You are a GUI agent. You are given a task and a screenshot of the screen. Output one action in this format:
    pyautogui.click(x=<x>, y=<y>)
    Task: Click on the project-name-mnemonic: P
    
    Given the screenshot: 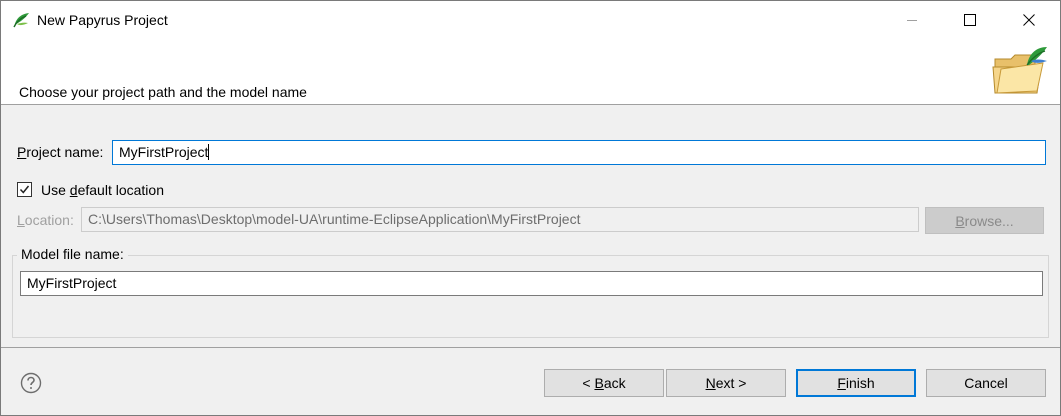 What is the action you would take?
    pyautogui.click(x=22, y=152)
    